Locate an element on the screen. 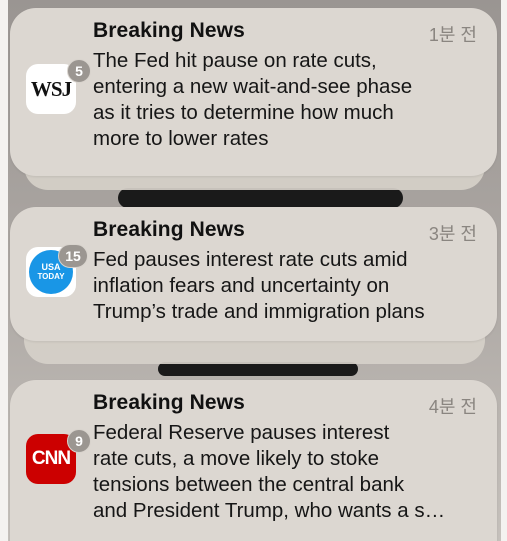 This screenshot has width=507, height=541. notification-body-line: as it tries to determine how much is located at coordinates (243, 112).